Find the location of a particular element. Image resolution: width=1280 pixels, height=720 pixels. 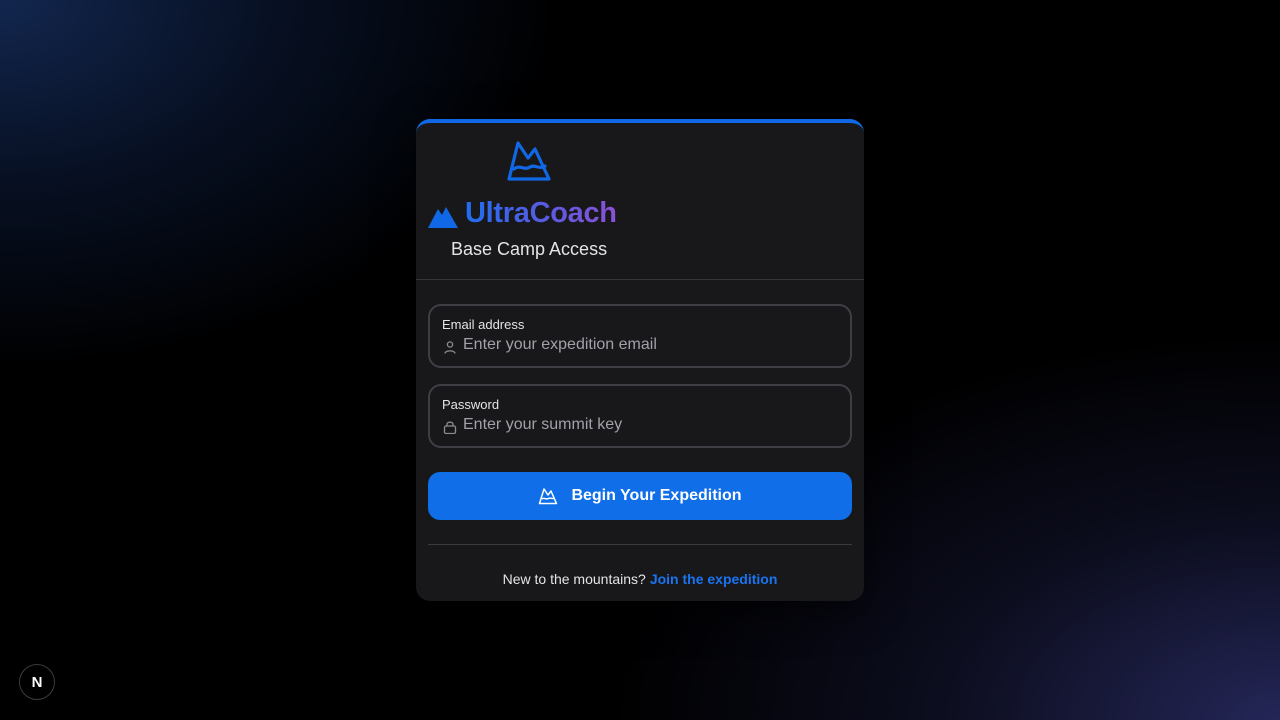

signup-prompt: New to the mountains? Join the expedition is located at coordinates (640, 579).